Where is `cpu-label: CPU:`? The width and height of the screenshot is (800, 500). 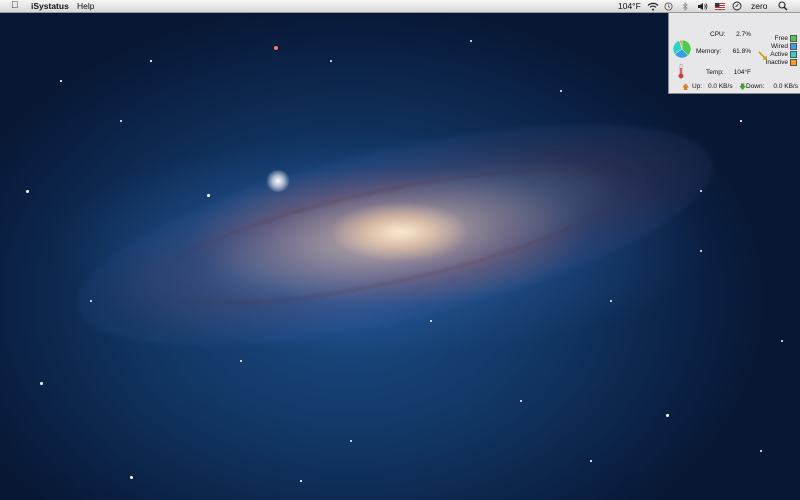 cpu-label: CPU: is located at coordinates (718, 34).